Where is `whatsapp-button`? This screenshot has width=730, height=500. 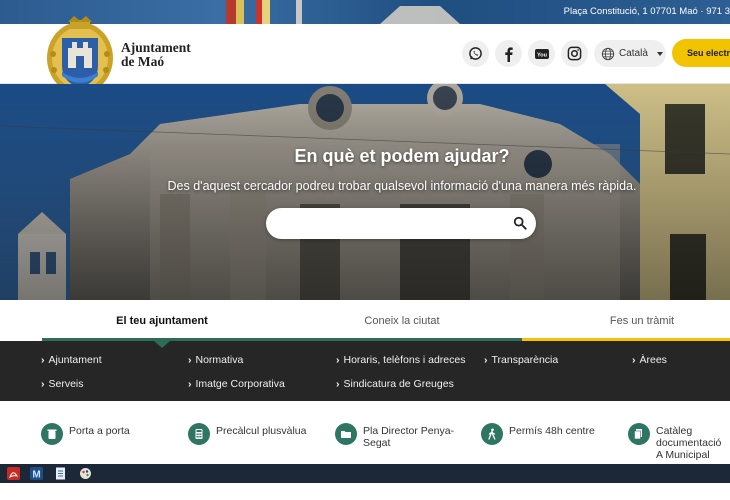 whatsapp-button is located at coordinates (475, 53).